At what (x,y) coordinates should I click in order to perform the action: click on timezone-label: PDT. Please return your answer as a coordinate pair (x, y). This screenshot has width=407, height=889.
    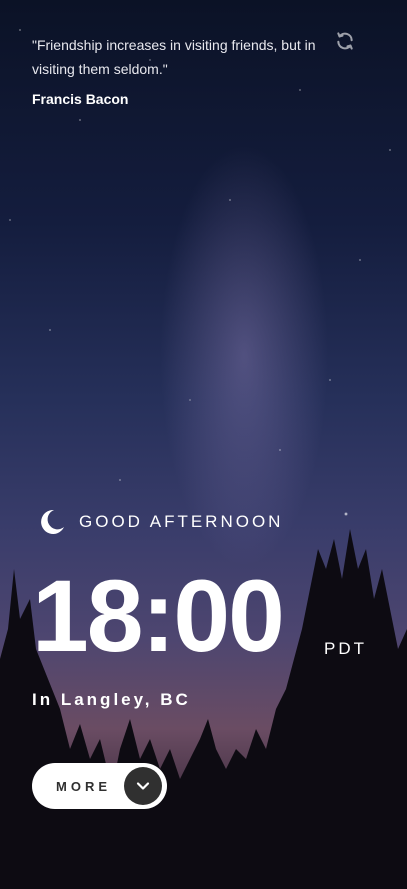
    Looking at the image, I should click on (345, 648).